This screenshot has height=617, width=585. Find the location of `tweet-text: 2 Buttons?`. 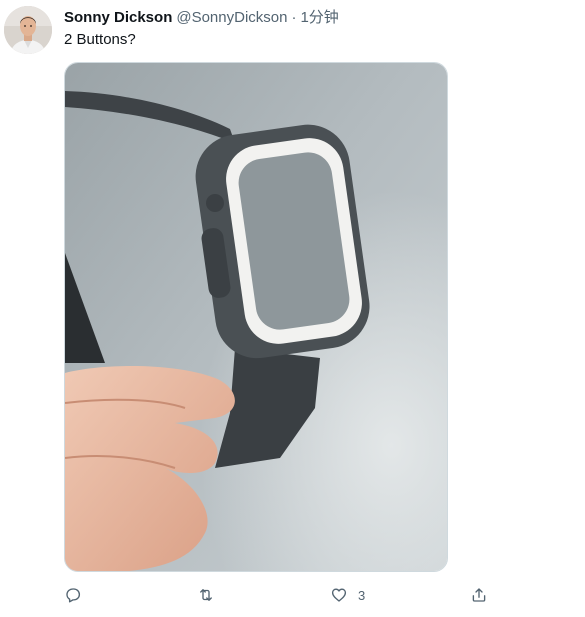

tweet-text: 2 Buttons? is located at coordinates (100, 39).